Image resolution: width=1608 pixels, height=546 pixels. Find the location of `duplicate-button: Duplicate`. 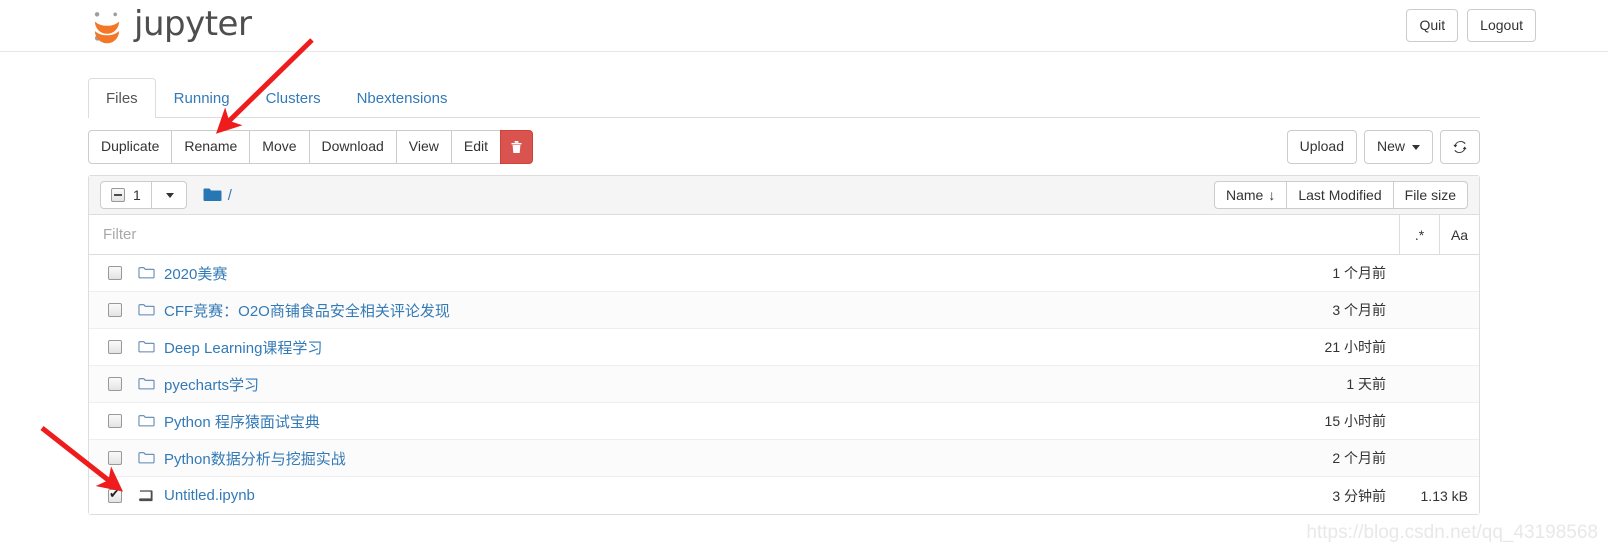

duplicate-button: Duplicate is located at coordinates (130, 147).